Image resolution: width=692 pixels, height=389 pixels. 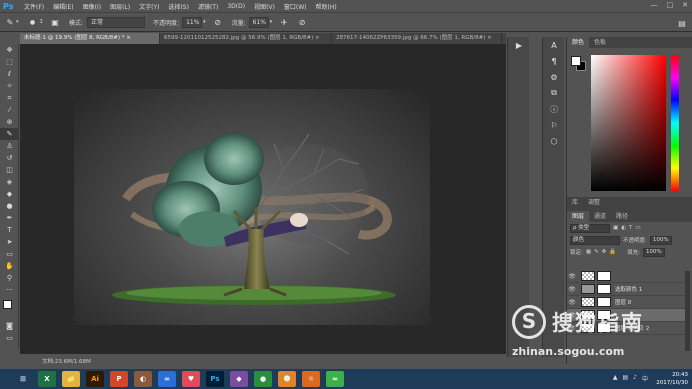 I want to click on menu-view: 视图(V), so click(x=264, y=6).